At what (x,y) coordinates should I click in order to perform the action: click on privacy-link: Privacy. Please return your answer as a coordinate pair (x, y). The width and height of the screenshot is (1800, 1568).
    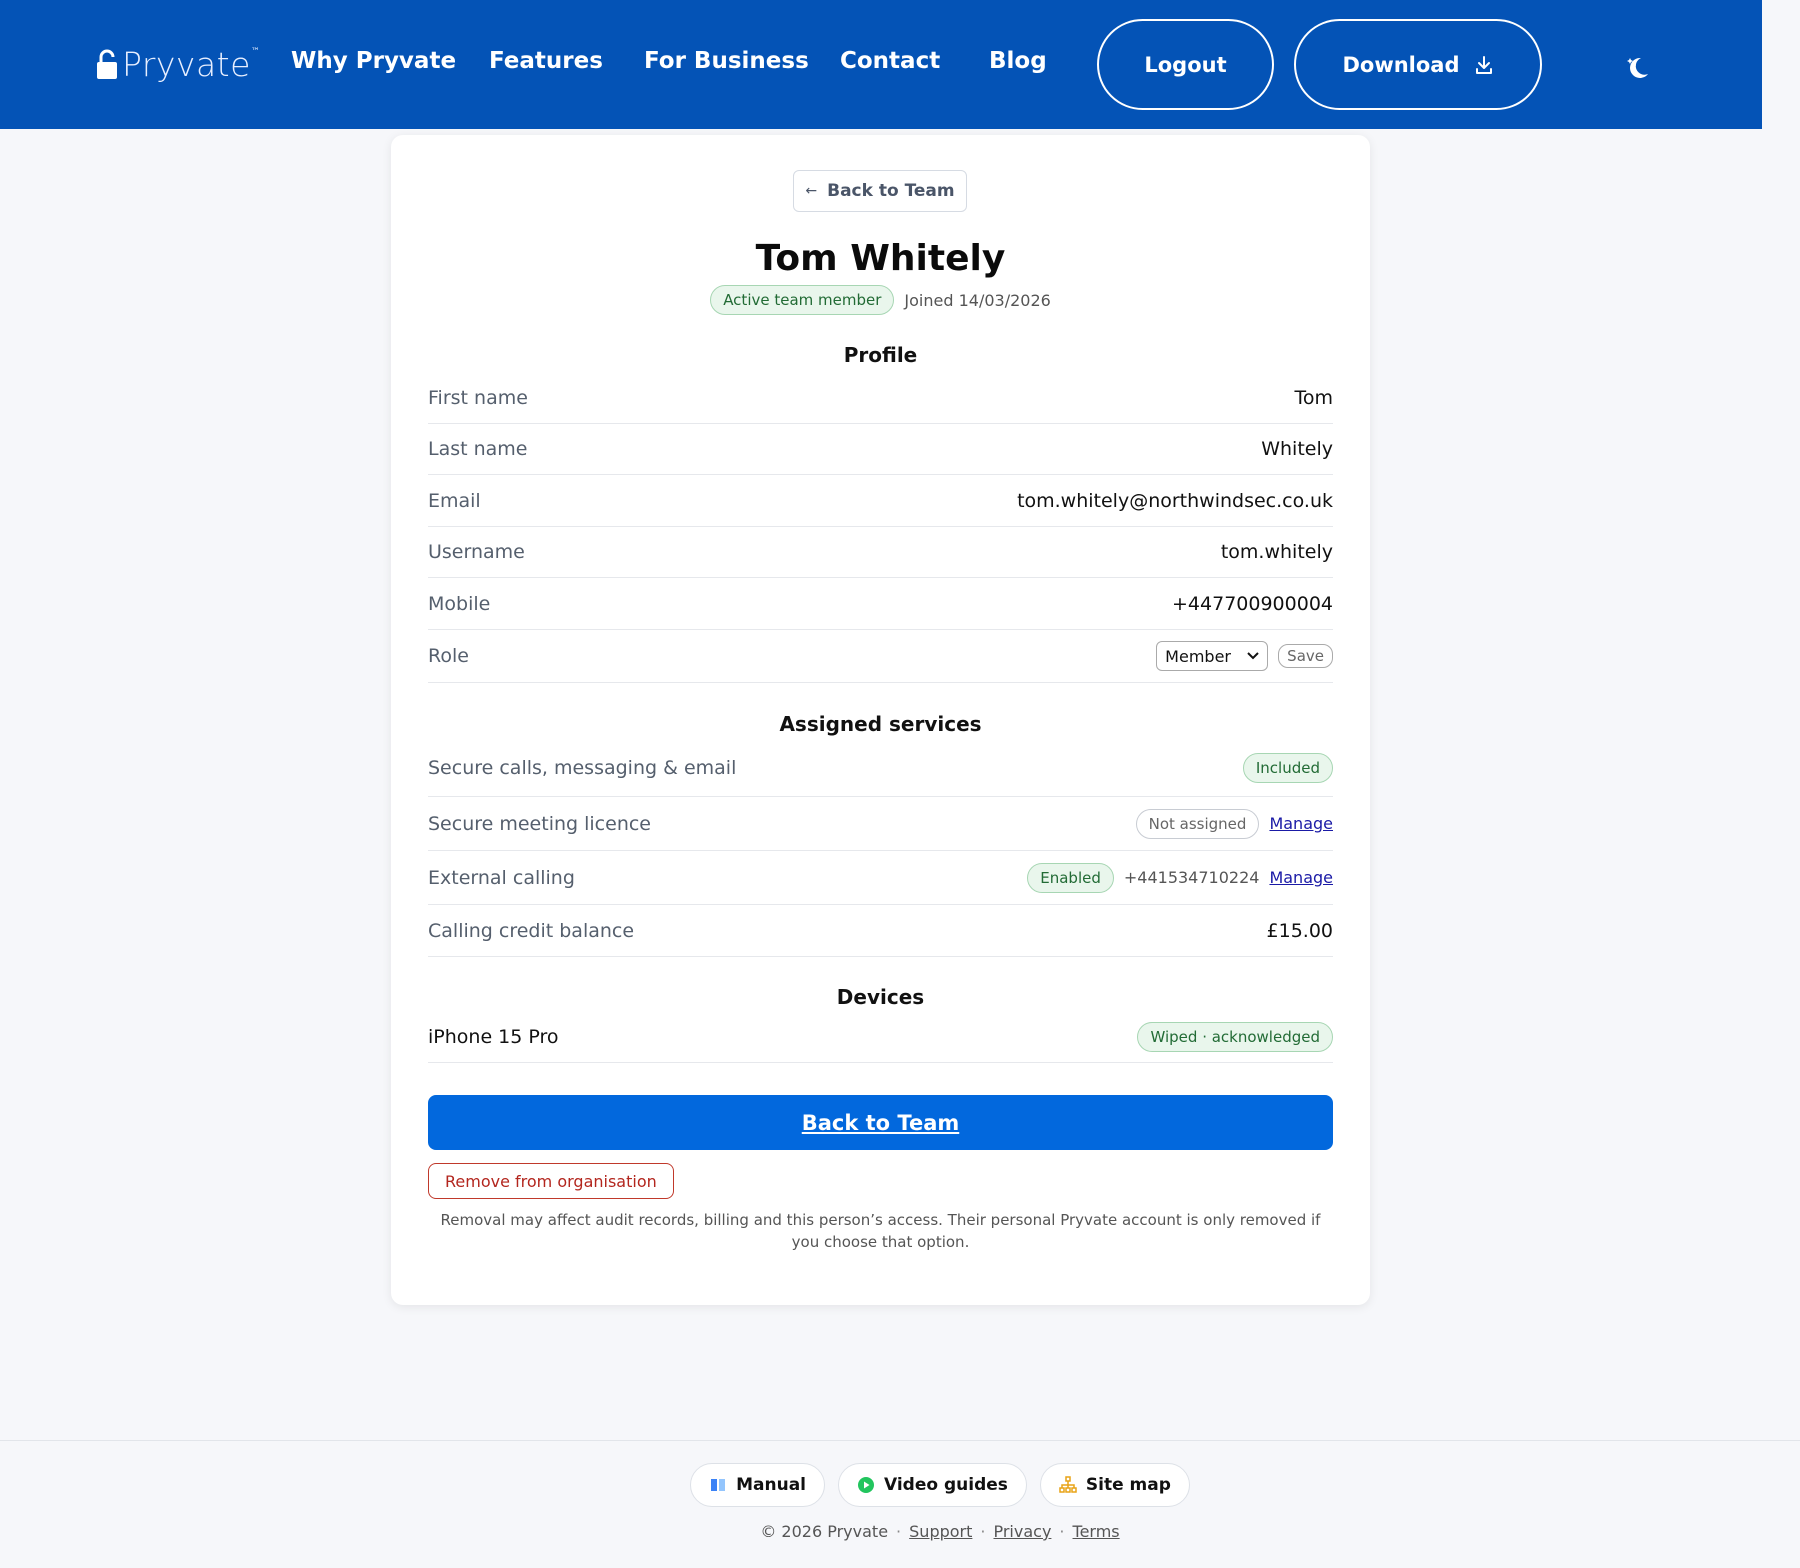
    Looking at the image, I should click on (1022, 1531).